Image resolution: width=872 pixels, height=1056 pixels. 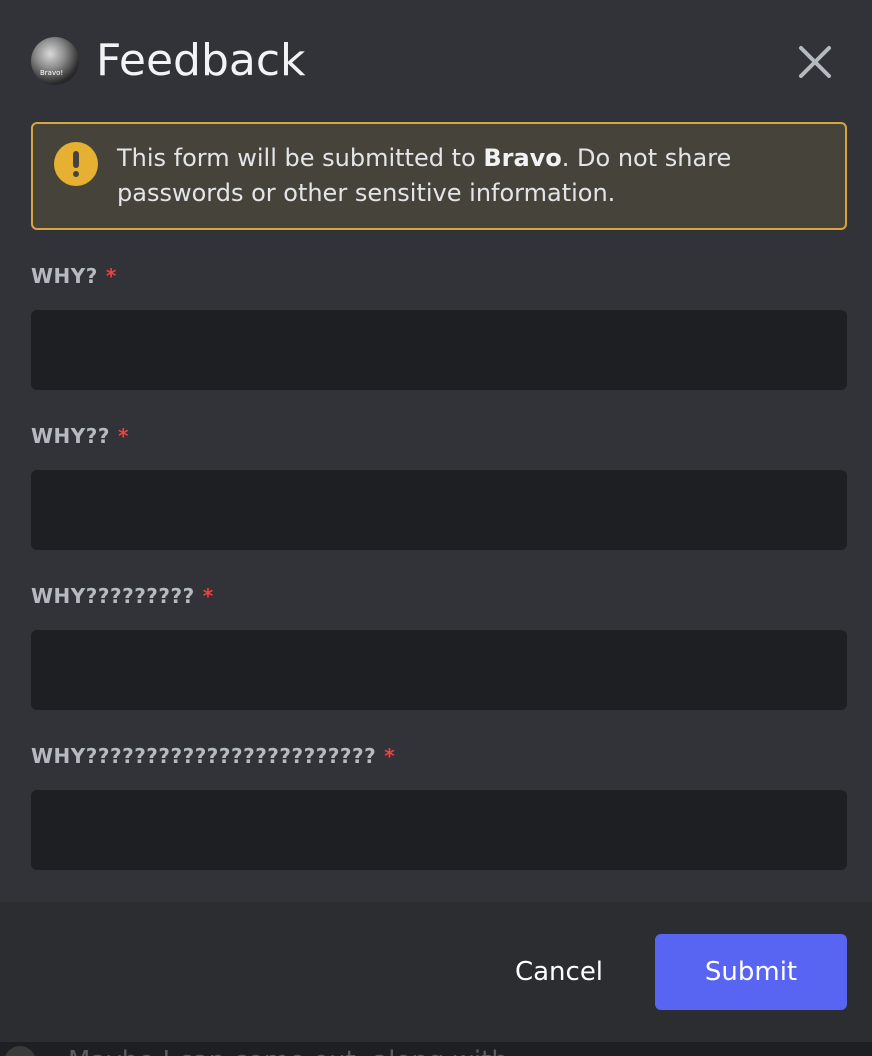 What do you see at coordinates (201, 60) in the screenshot?
I see `modal-title: Feedback` at bounding box center [201, 60].